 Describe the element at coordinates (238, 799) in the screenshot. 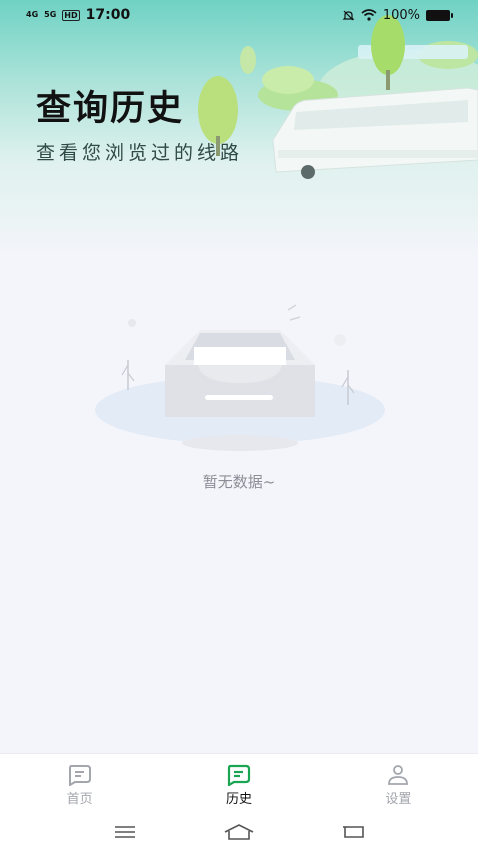

I see `tab-history-label: 历史` at that location.